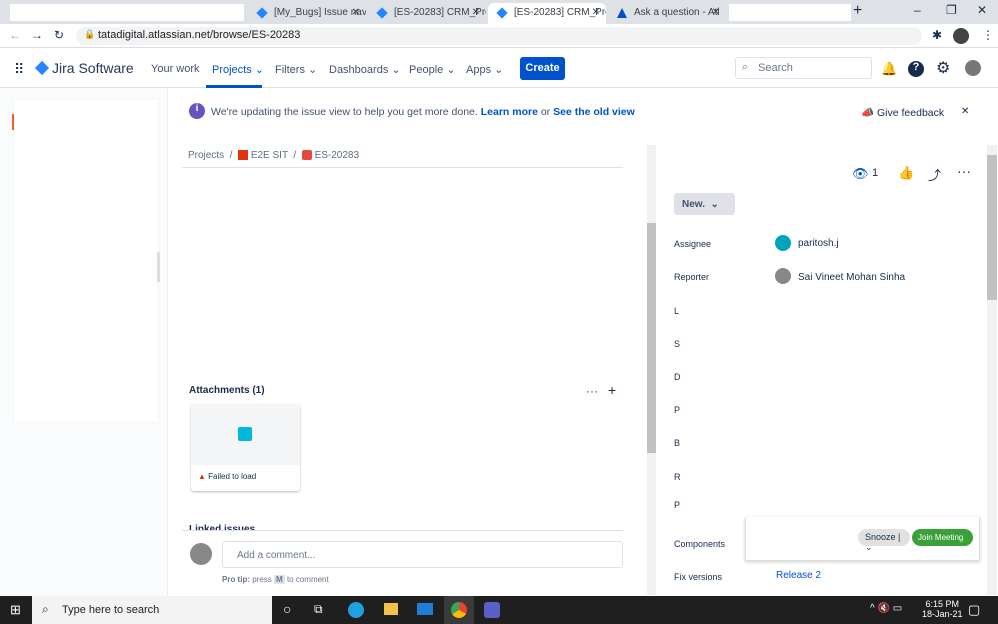 Image resolution: width=998 pixels, height=624 pixels. Describe the element at coordinates (783, 276) in the screenshot. I see `reporter-avatar` at that location.